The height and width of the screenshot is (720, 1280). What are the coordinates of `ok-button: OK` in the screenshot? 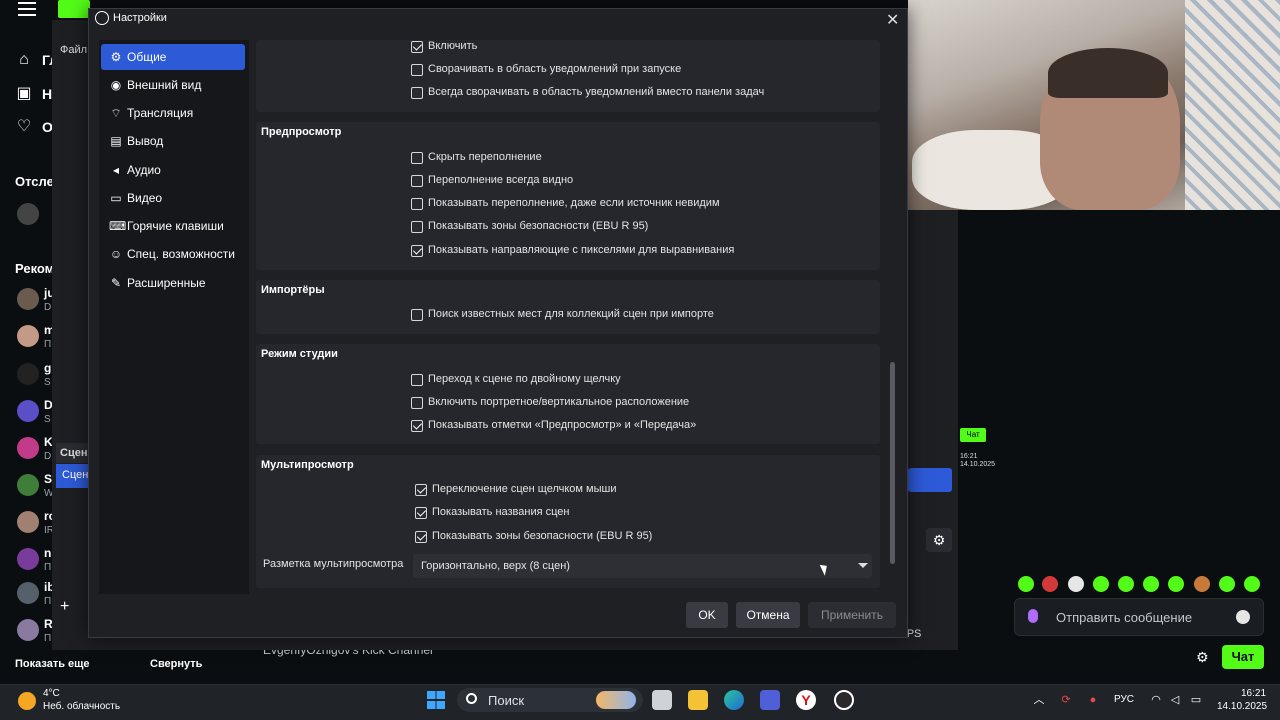 It's located at (707, 615).